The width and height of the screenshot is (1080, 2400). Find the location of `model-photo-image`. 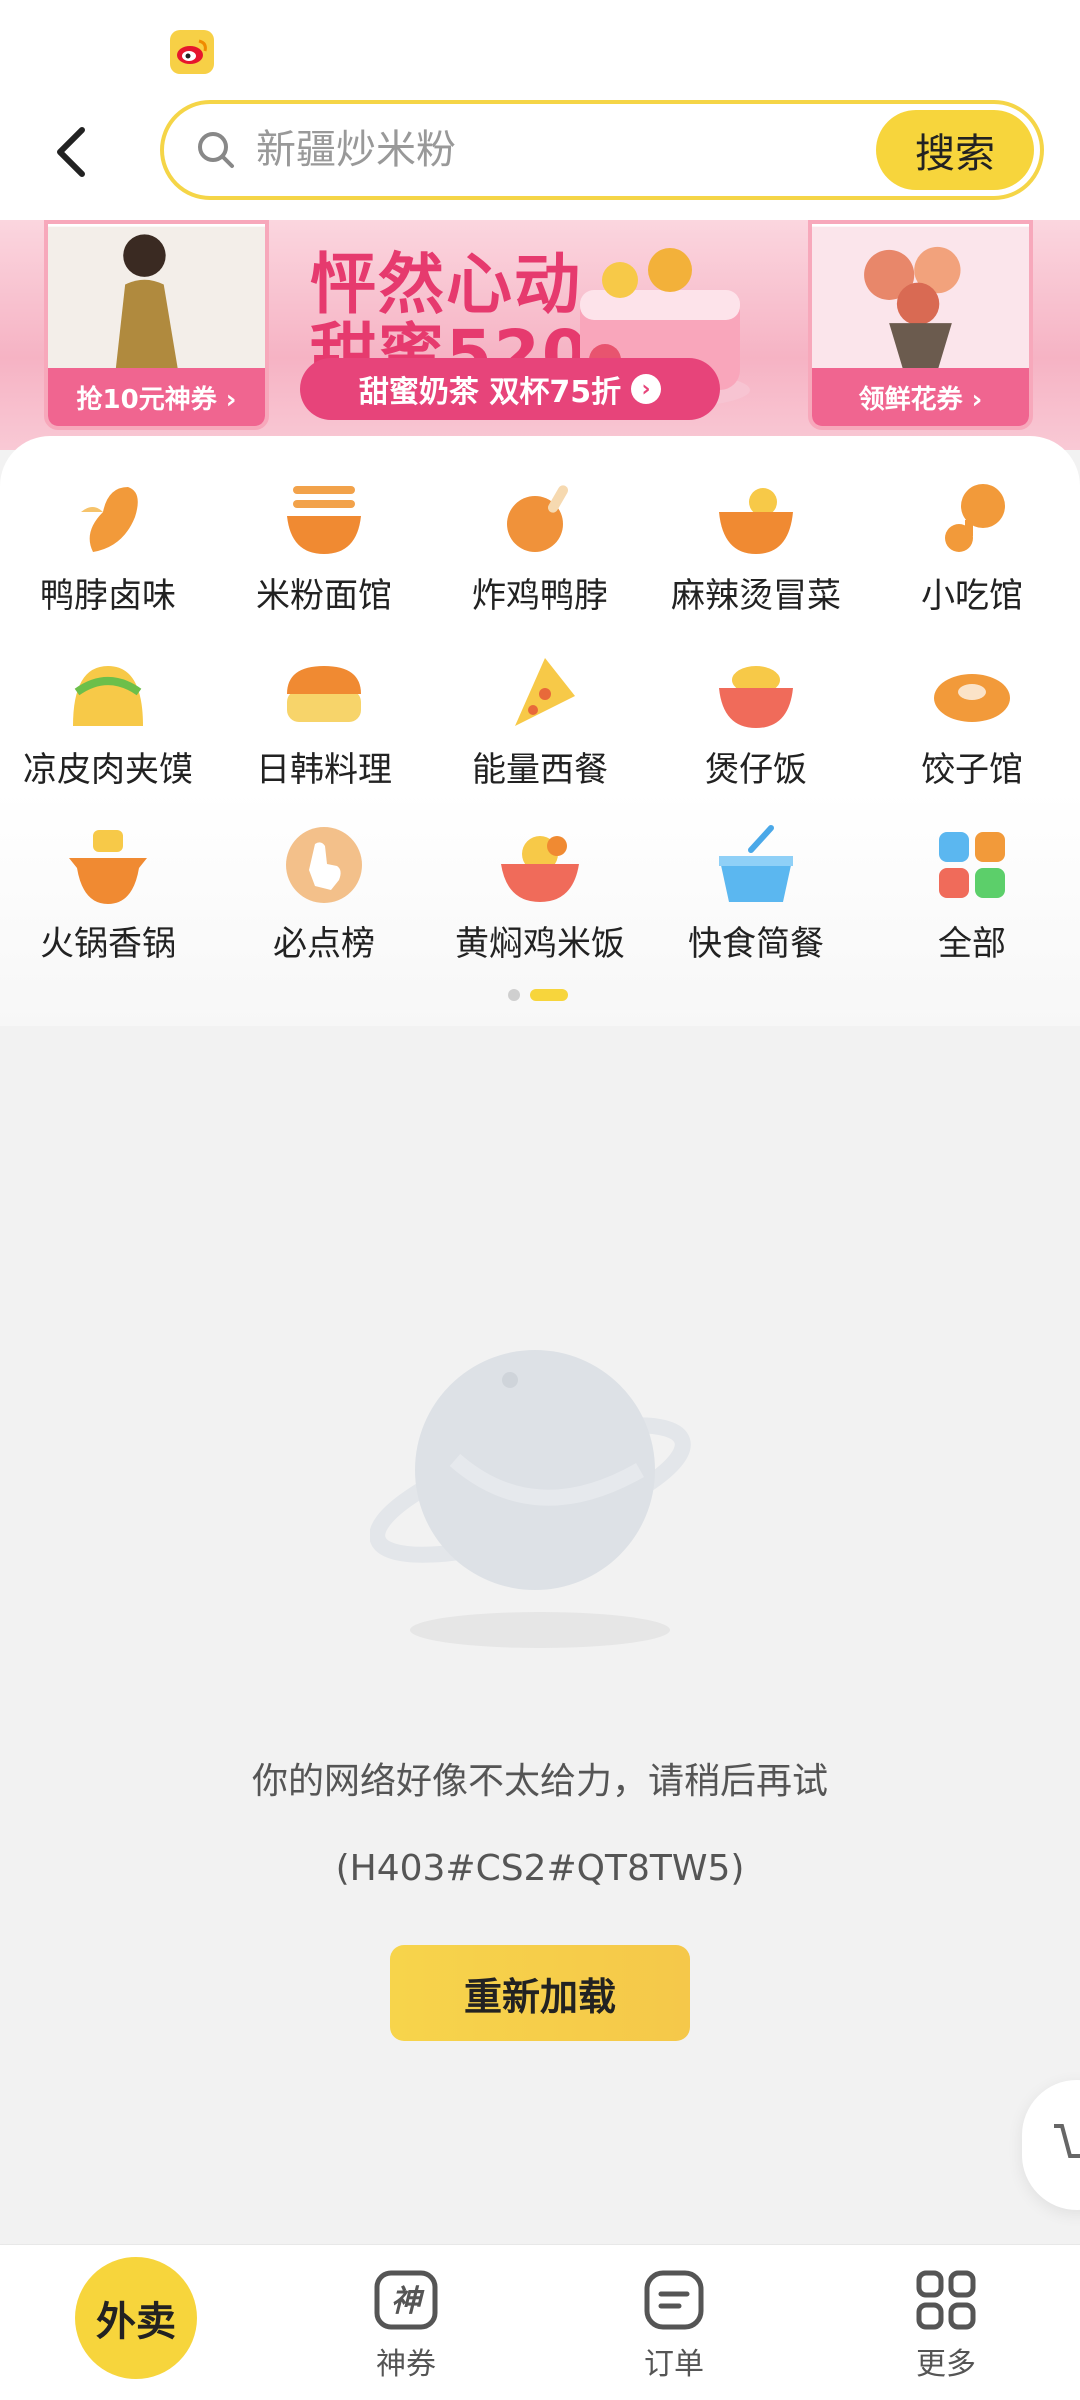

model-photo-image is located at coordinates (156, 299).